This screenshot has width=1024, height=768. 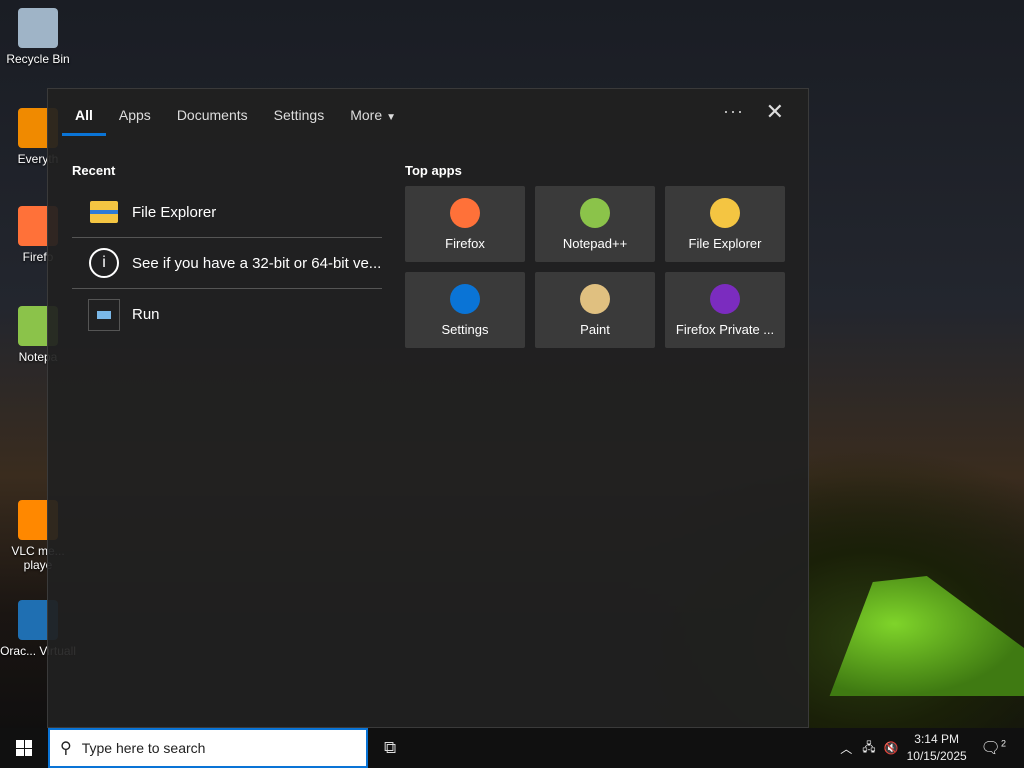 I want to click on tab-label: Apps, so click(x=134, y=115).